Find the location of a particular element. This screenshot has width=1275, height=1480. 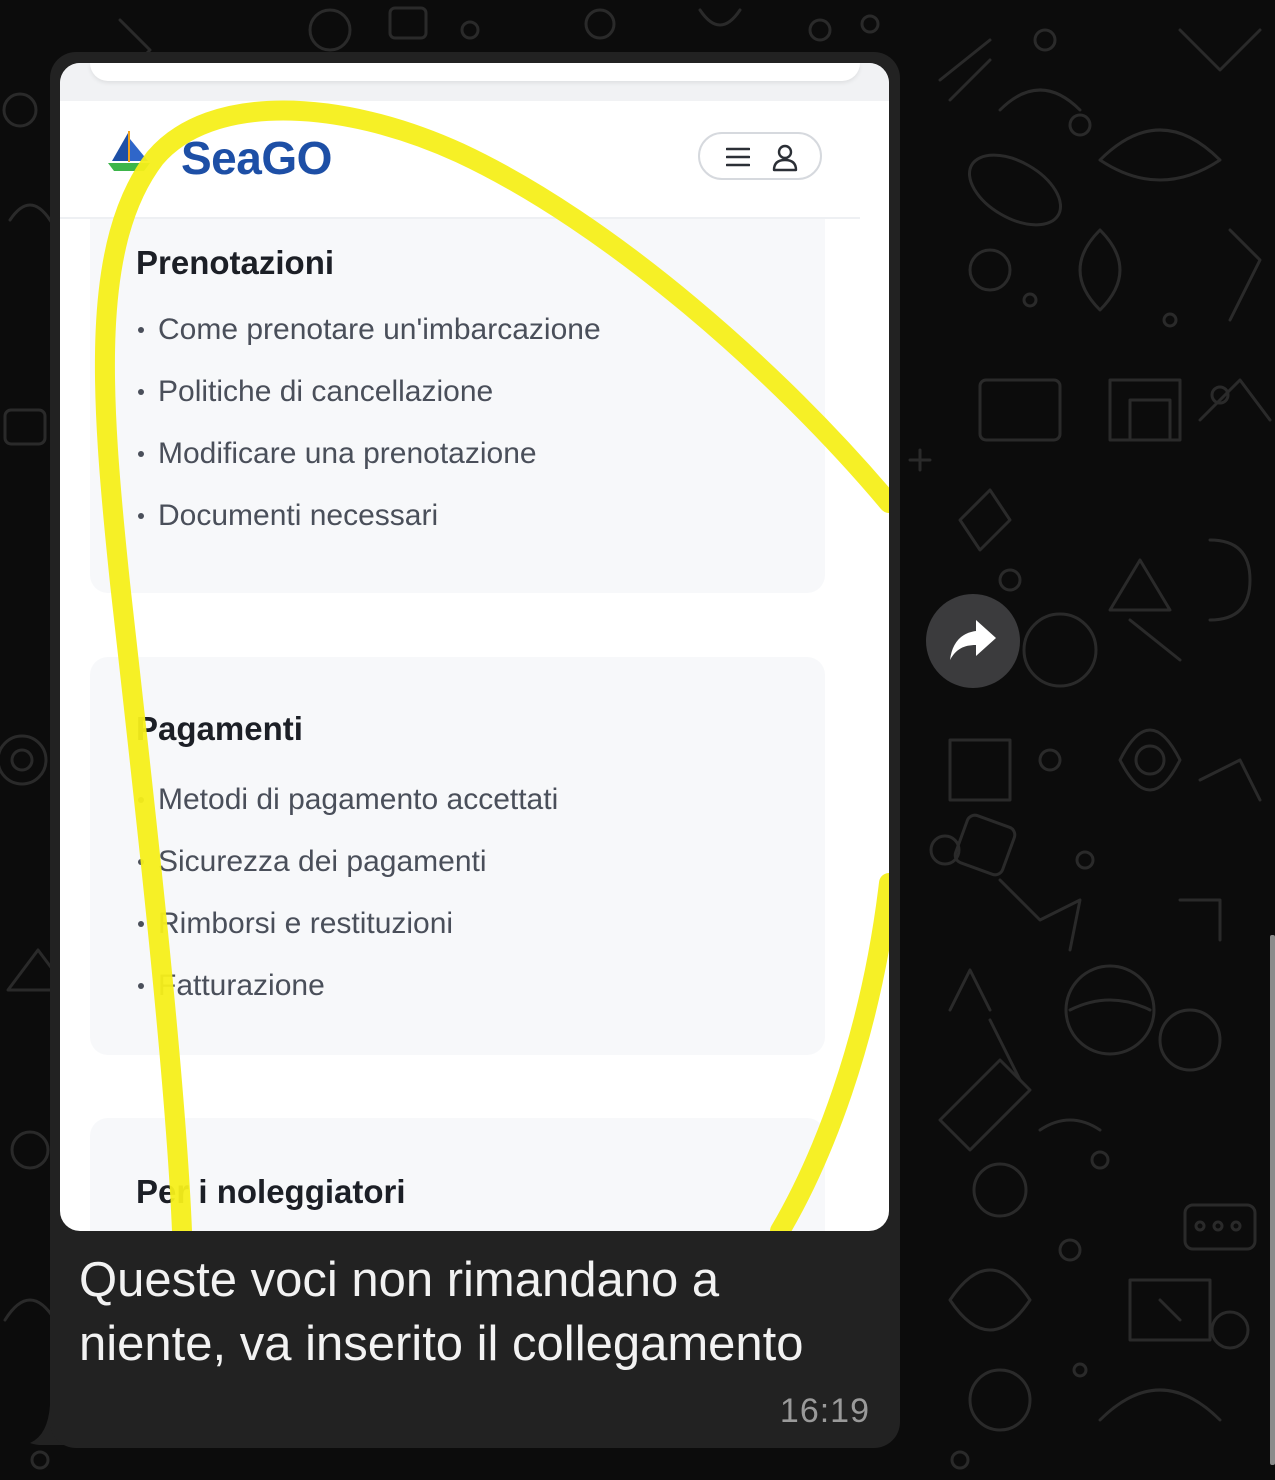

faq-link-item: Metodi di pagamento accettati is located at coordinates (347, 813).